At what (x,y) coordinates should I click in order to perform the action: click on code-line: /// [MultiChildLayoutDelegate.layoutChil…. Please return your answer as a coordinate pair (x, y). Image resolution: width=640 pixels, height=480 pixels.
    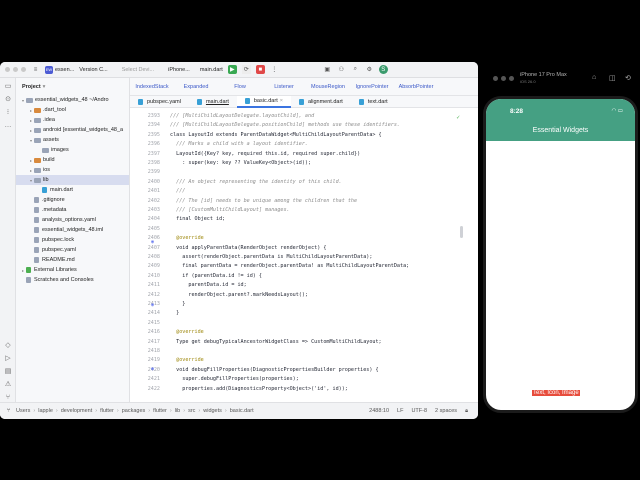
    Looking at the image, I should click on (242, 116).